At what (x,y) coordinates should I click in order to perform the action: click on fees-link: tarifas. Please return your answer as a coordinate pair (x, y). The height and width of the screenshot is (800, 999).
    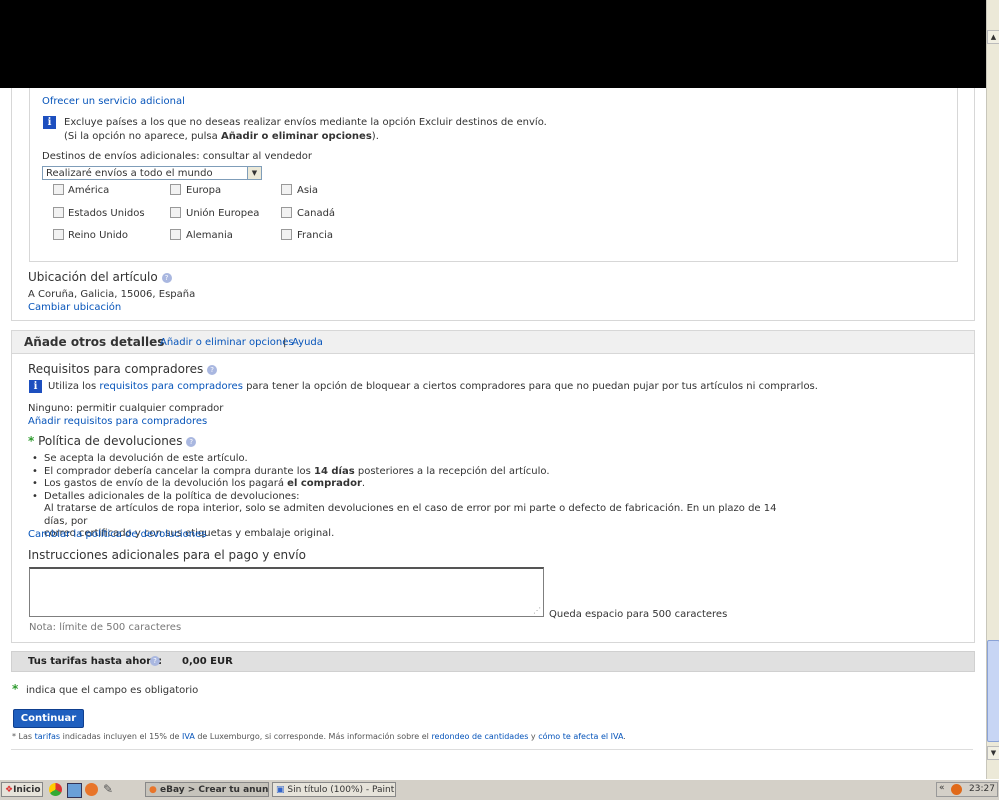
    Looking at the image, I should click on (47, 736).